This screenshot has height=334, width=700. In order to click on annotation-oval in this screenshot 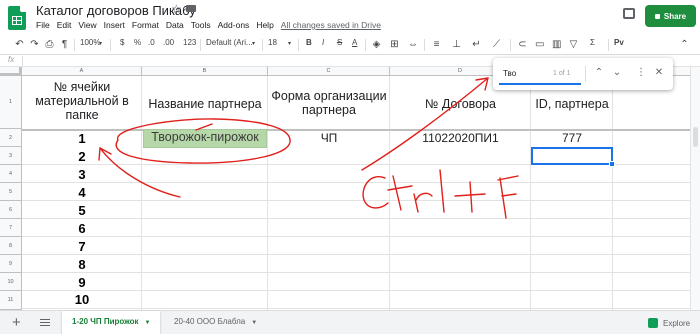, I will do `click(203, 141)`.